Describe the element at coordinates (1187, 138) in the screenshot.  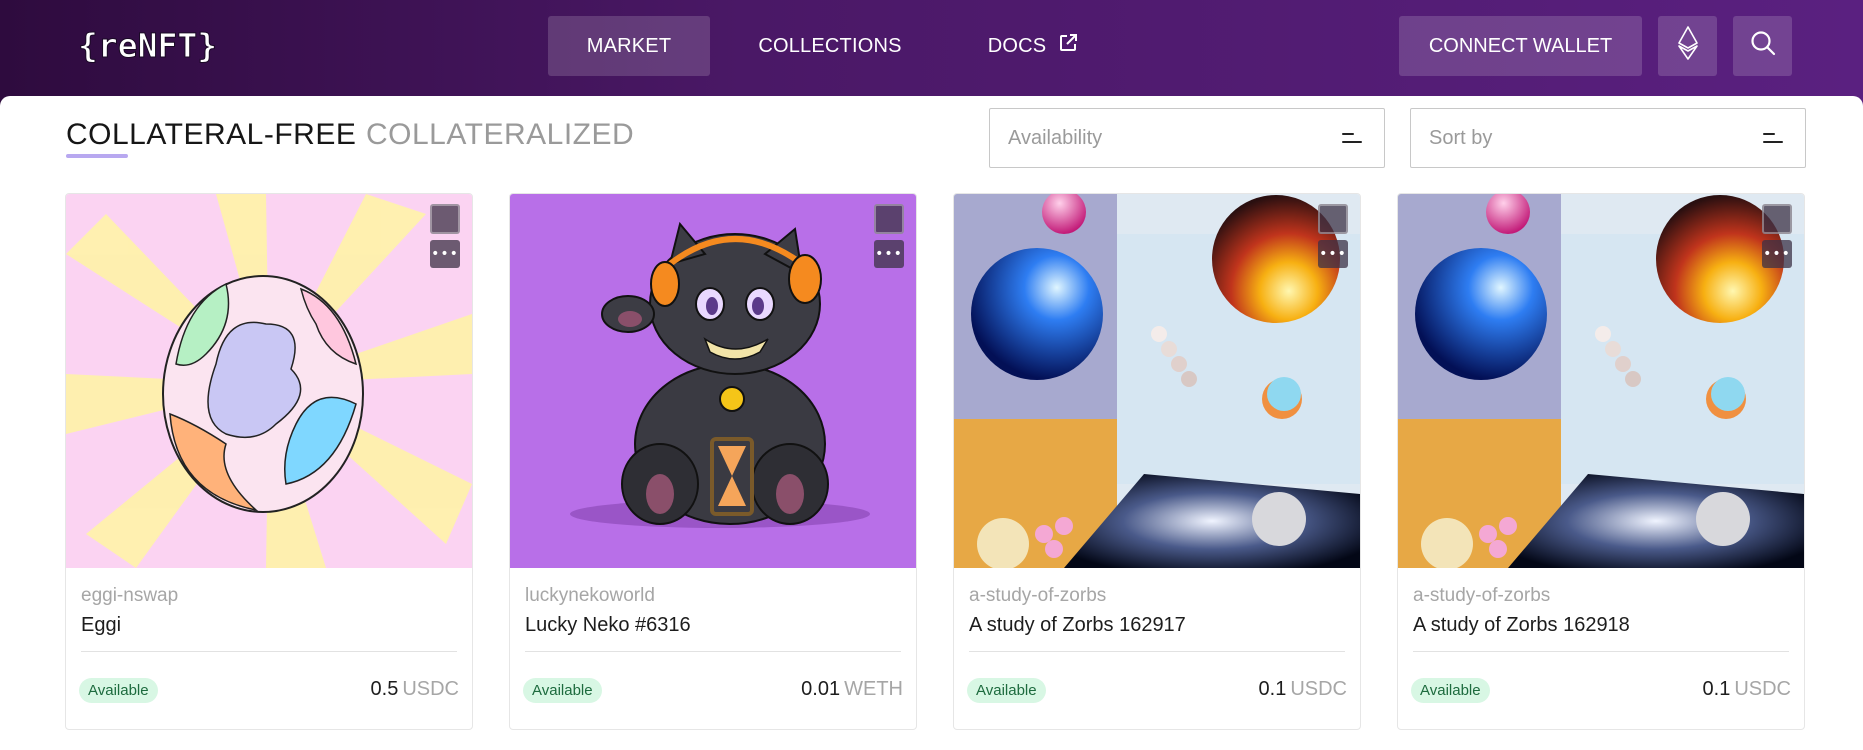
I see `availability-select: Availability` at that location.